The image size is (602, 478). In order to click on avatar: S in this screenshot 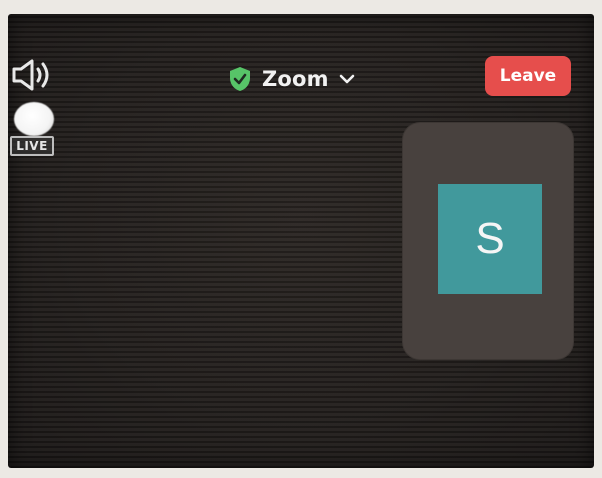, I will do `click(490, 239)`.